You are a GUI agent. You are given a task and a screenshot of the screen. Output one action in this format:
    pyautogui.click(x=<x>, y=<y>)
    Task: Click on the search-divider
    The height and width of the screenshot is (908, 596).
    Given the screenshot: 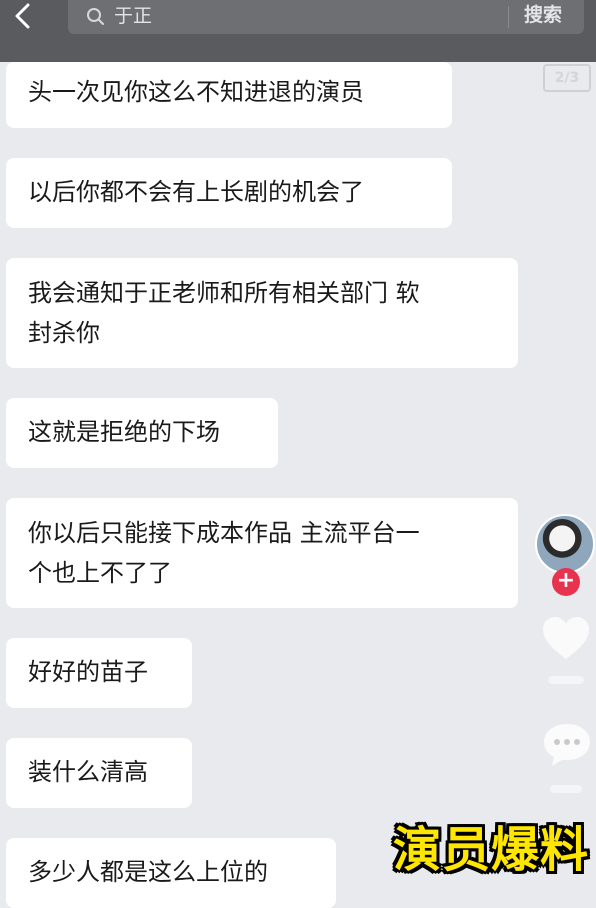 What is the action you would take?
    pyautogui.click(x=508, y=17)
    